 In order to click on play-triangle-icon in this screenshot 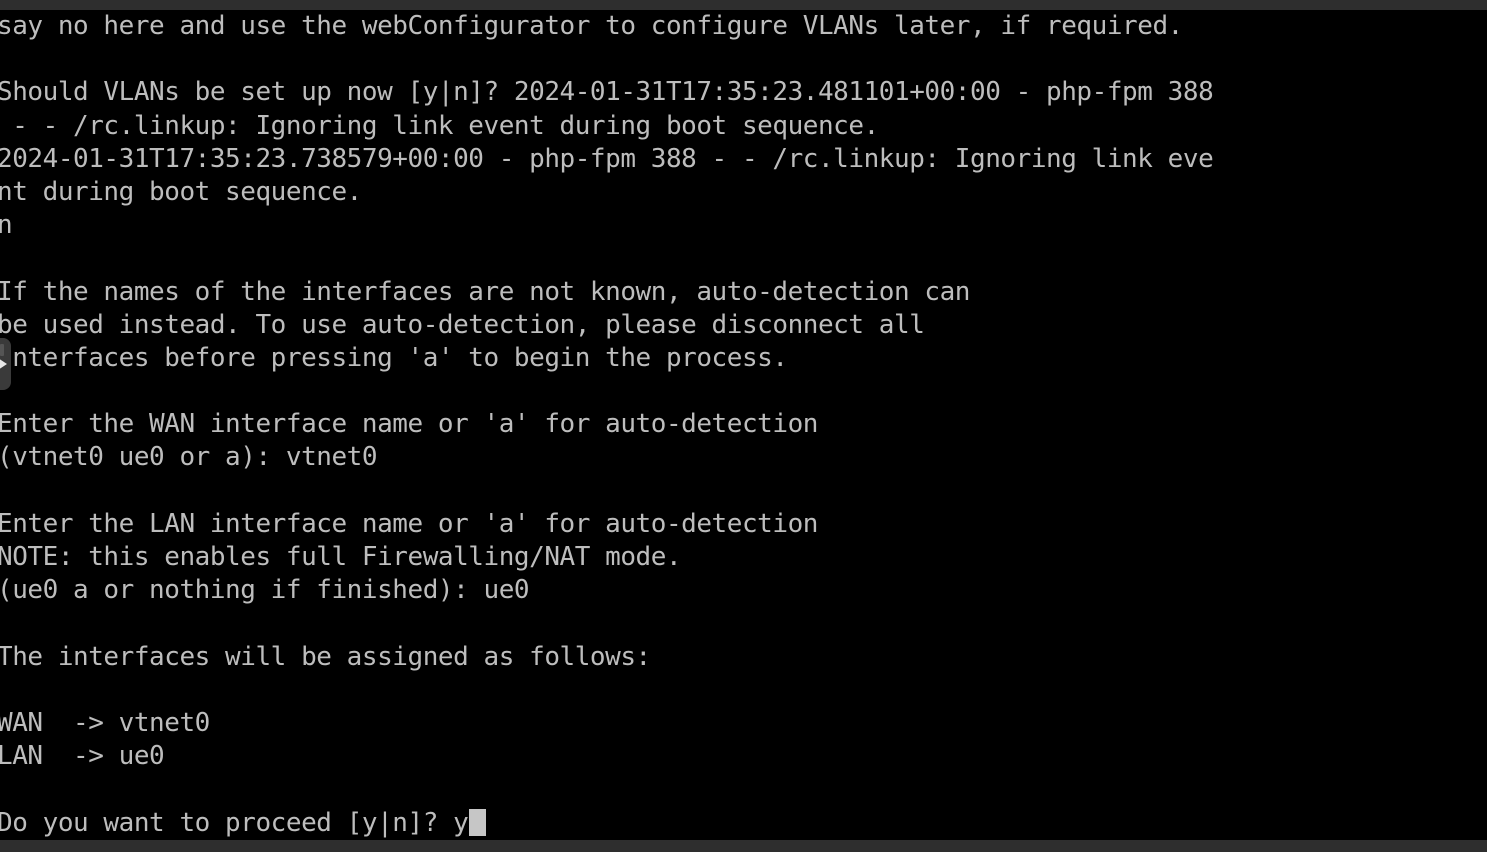, I will do `click(3, 364)`.